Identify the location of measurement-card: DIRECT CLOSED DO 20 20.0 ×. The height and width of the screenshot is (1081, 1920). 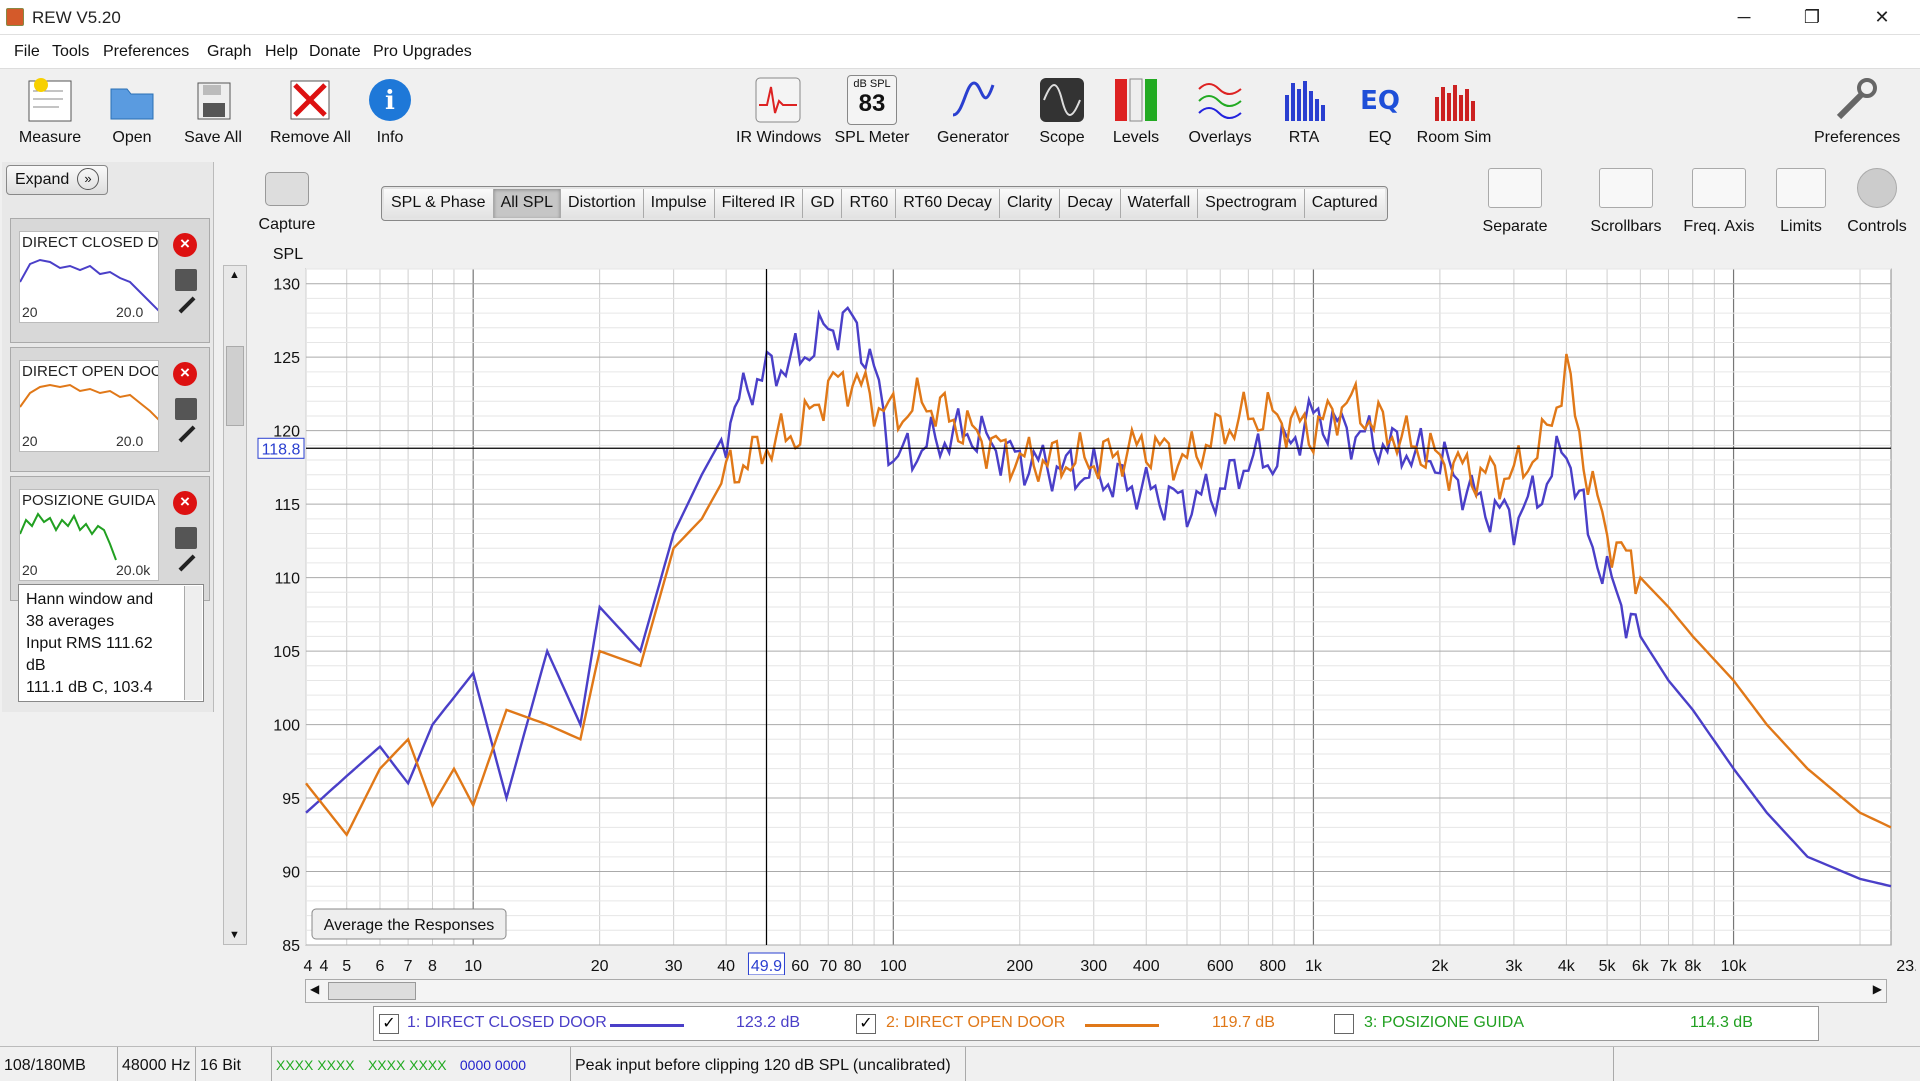
(110, 280).